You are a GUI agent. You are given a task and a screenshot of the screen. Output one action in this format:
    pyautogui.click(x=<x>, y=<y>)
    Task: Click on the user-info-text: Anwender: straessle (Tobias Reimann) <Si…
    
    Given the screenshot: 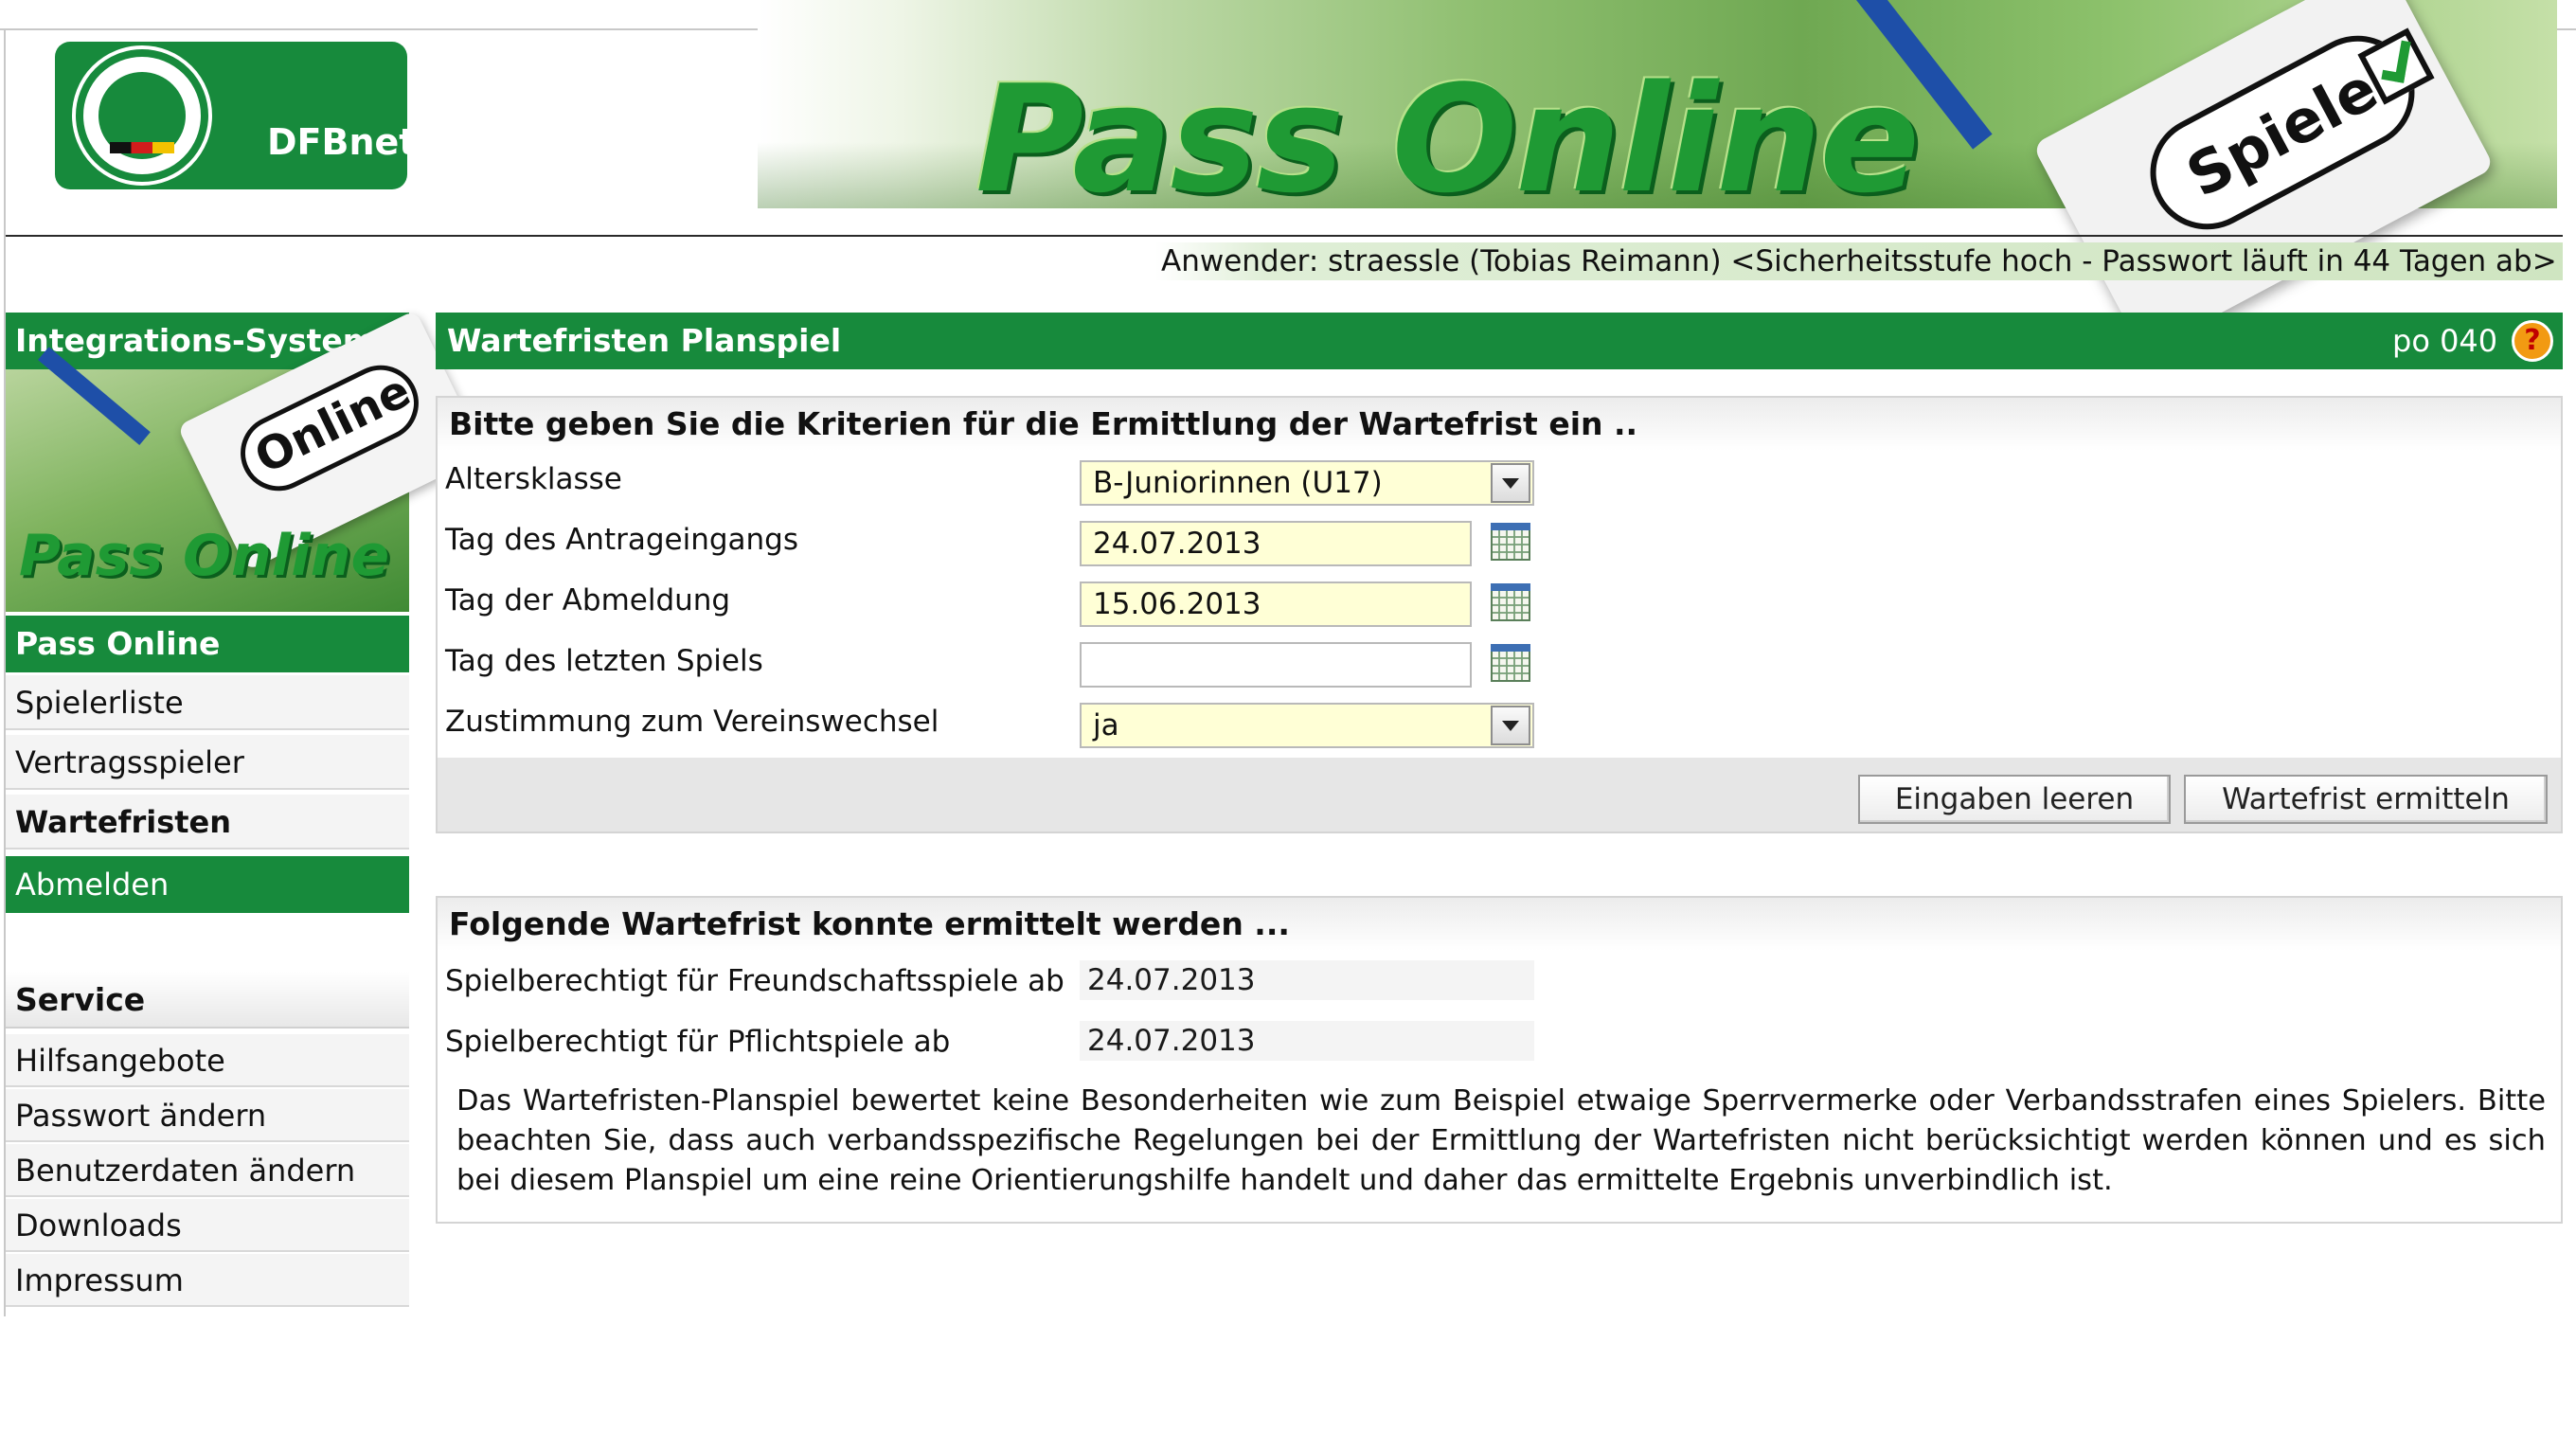 What is the action you would take?
    pyautogui.click(x=1859, y=261)
    